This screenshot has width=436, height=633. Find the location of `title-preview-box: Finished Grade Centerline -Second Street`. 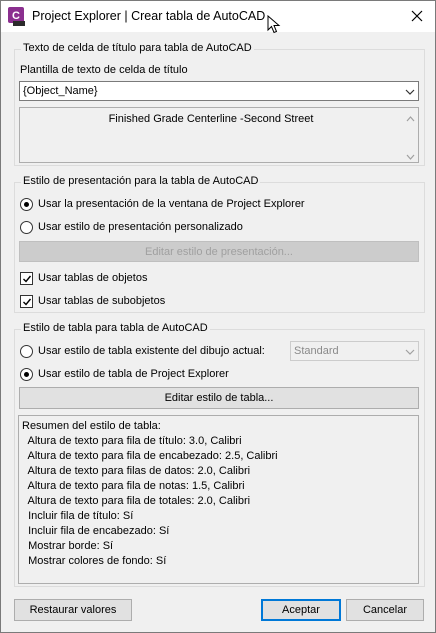

title-preview-box: Finished Grade Centerline -Second Street is located at coordinates (219, 135).